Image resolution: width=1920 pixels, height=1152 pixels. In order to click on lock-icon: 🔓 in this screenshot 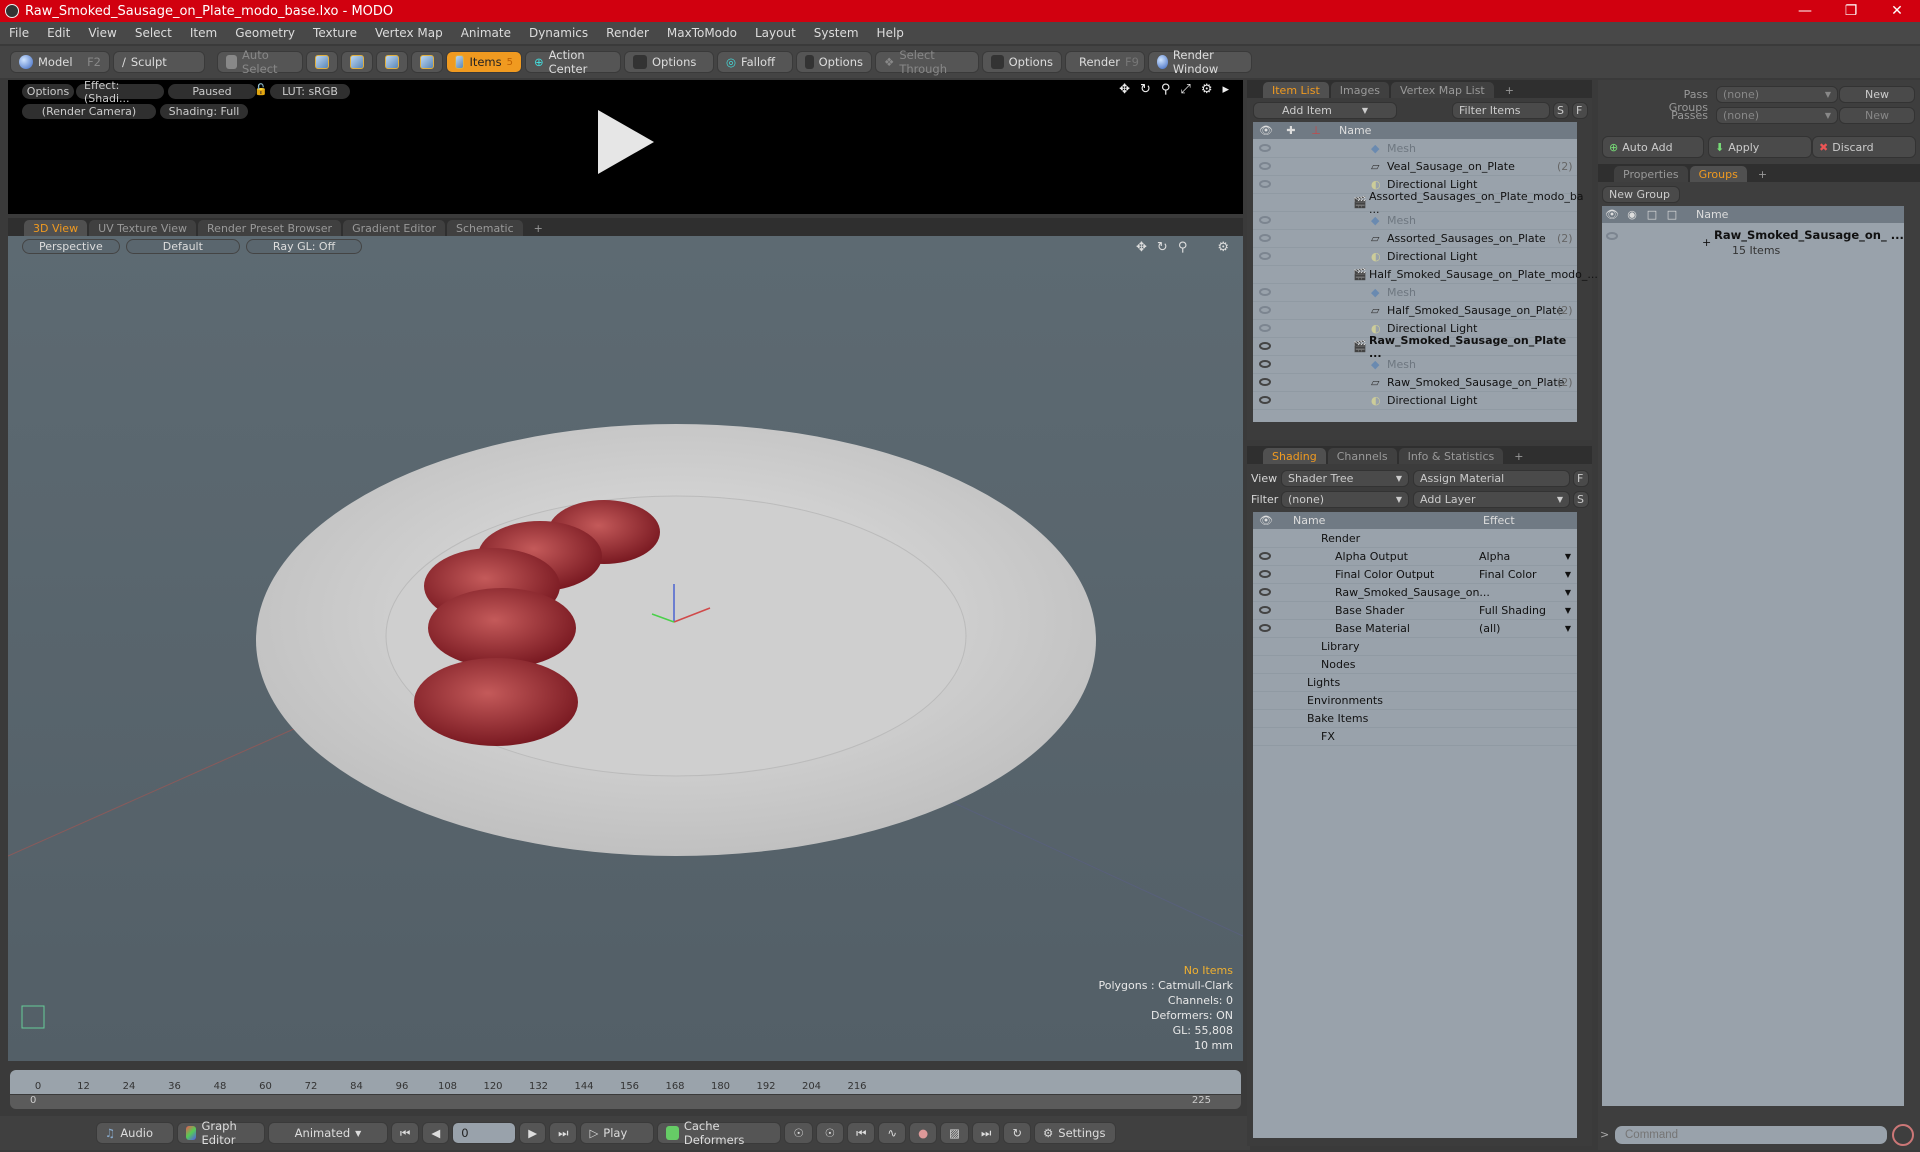, I will do `click(261, 89)`.